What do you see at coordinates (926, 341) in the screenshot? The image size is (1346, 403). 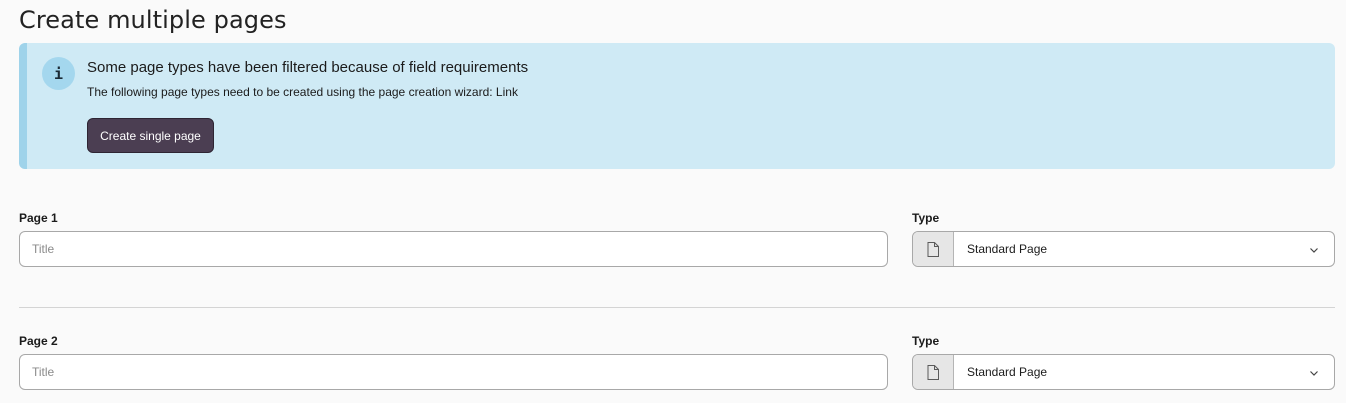 I see `page-2-type-label: Type` at bounding box center [926, 341].